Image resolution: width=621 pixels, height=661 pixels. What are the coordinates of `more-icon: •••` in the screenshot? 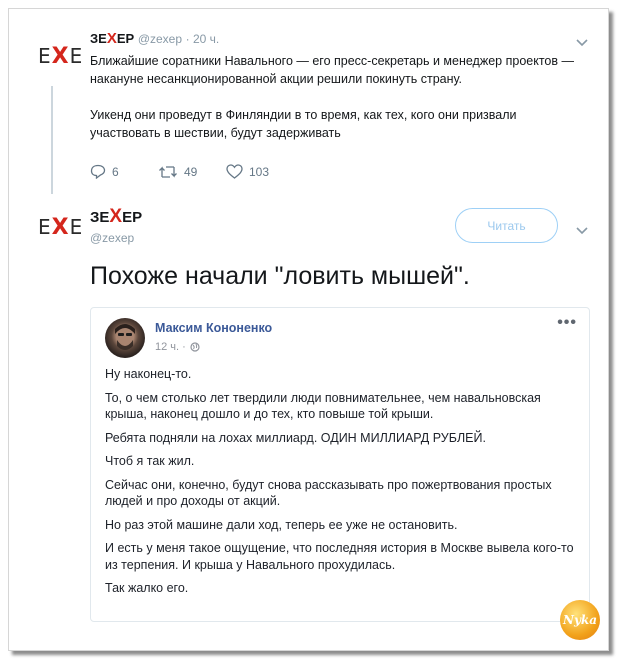 It's located at (567, 323).